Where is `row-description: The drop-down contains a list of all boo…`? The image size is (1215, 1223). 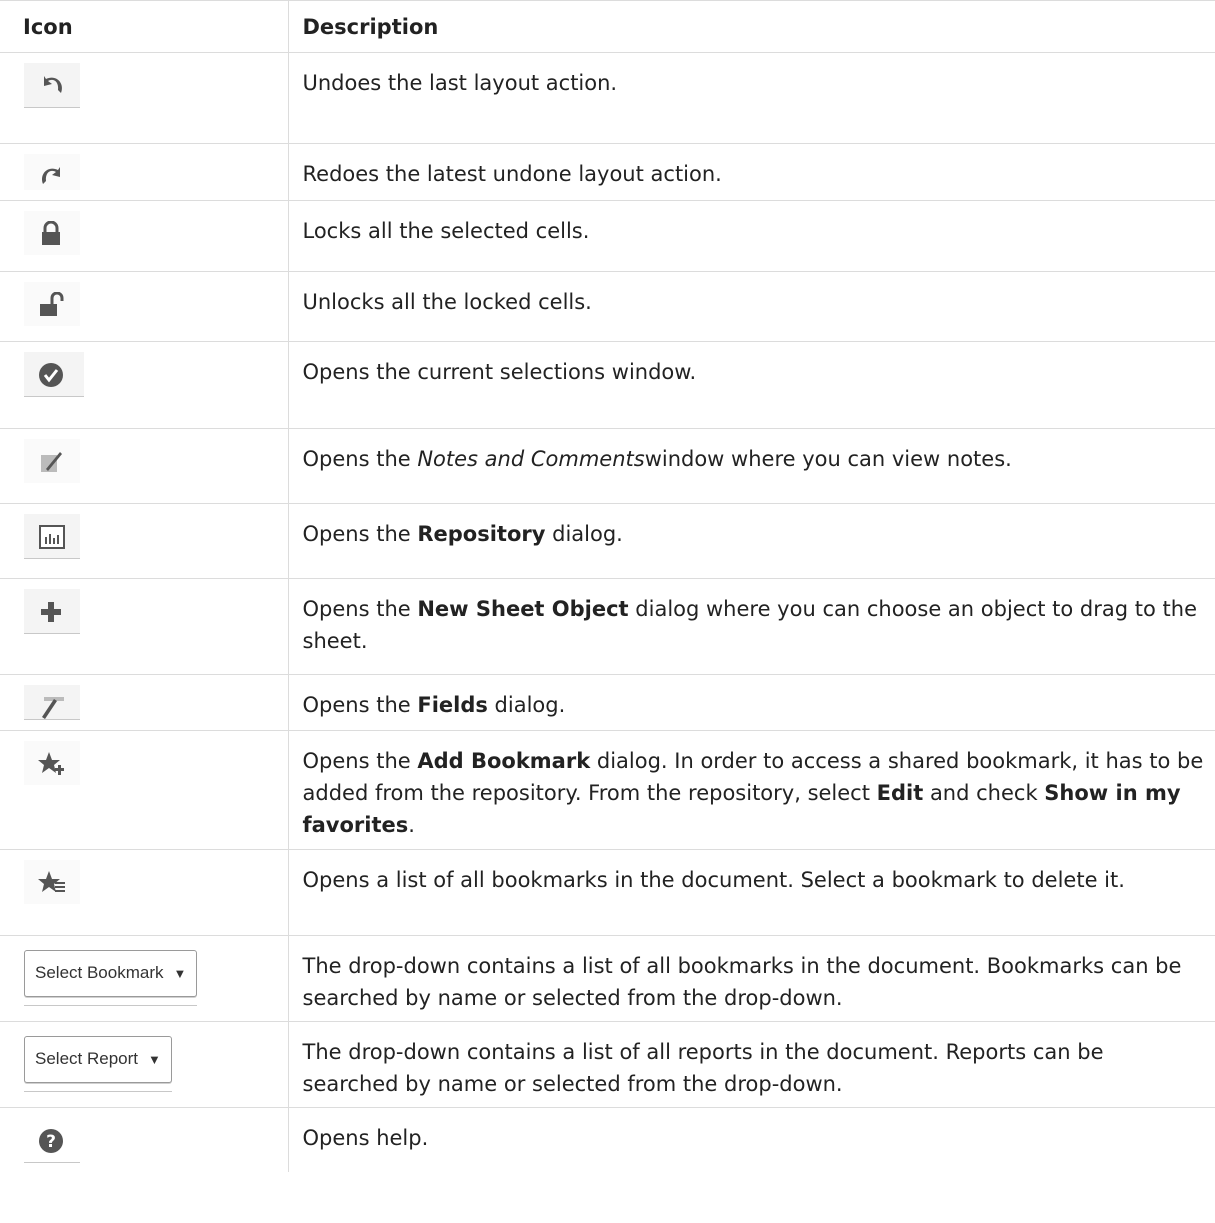
row-description: The drop-down contains a list of all boo… is located at coordinates (751, 978).